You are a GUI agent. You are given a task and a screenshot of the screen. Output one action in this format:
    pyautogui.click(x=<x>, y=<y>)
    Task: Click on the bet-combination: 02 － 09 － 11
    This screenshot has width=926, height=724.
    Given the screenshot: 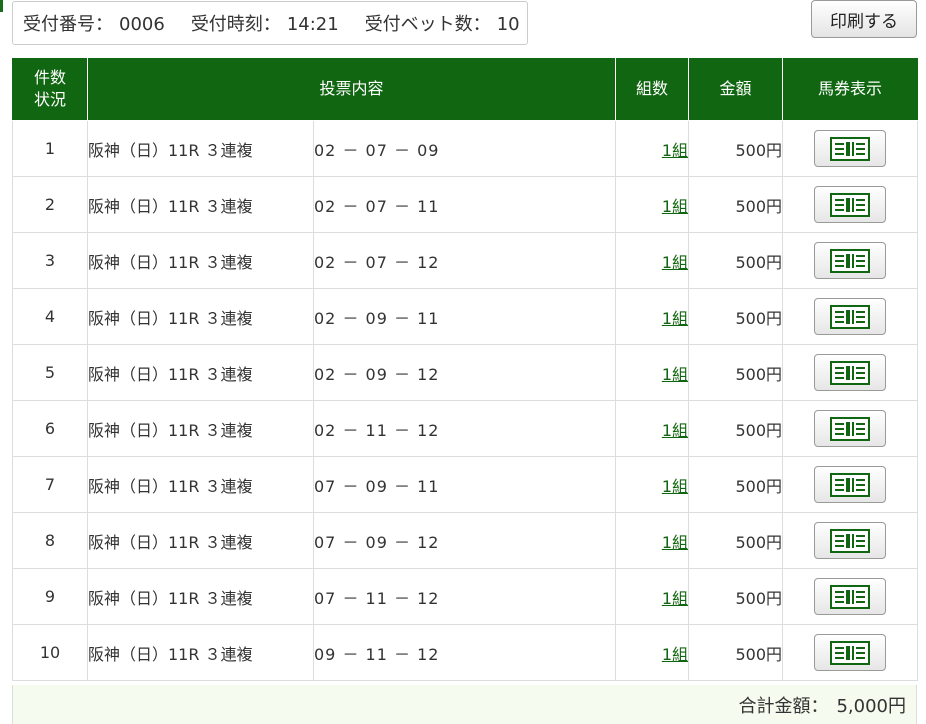 What is the action you would take?
    pyautogui.click(x=464, y=316)
    